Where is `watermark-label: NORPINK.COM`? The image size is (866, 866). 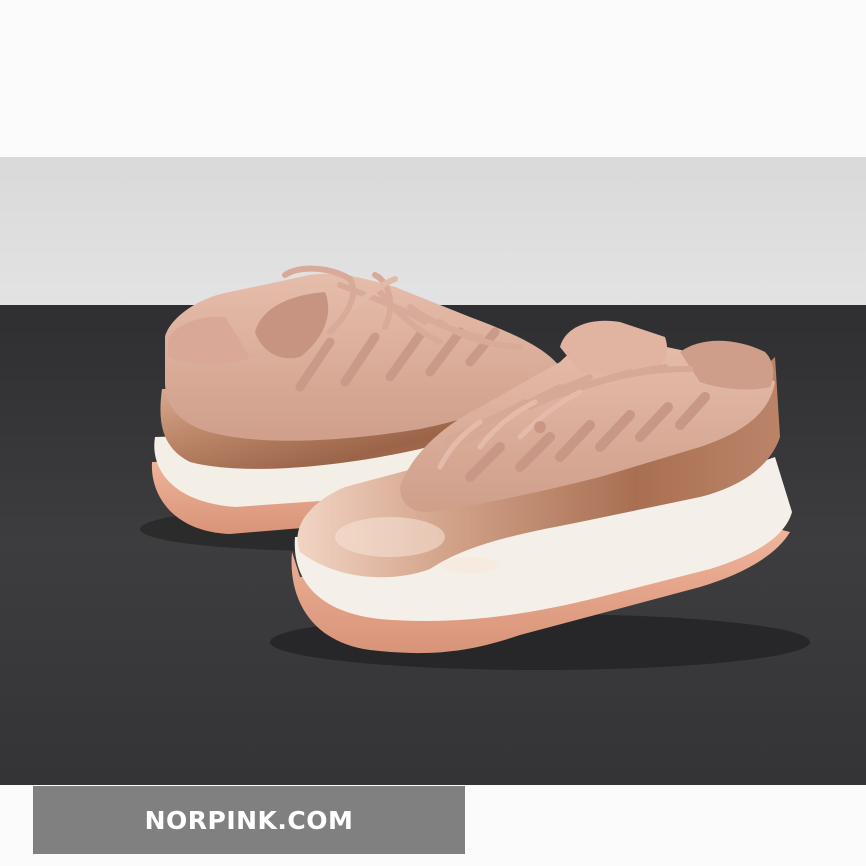 watermark-label: NORPINK.COM is located at coordinates (249, 820).